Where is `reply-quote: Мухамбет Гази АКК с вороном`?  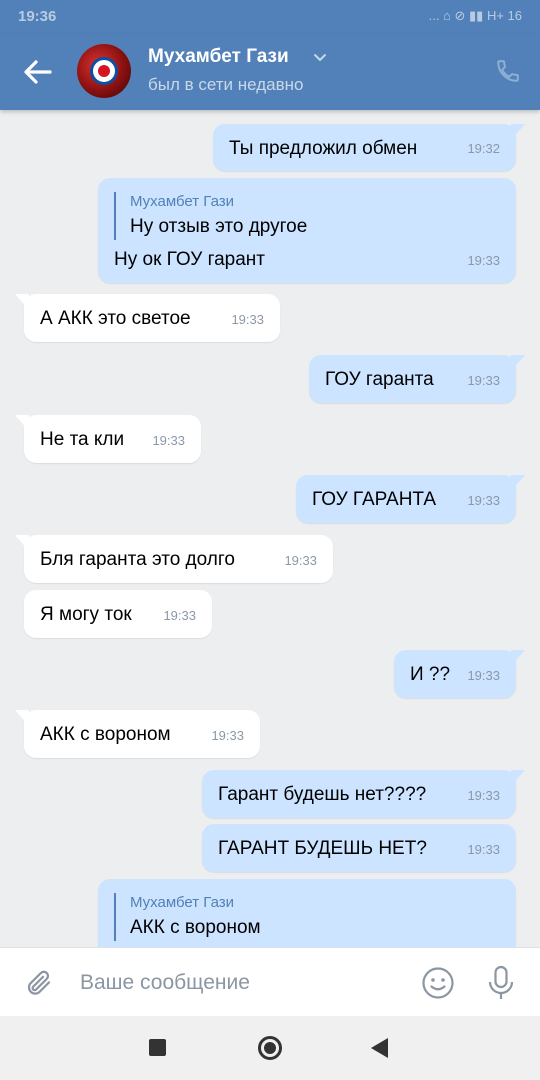 reply-quote: Мухамбет Гази АКК с вороном is located at coordinates (187, 917).